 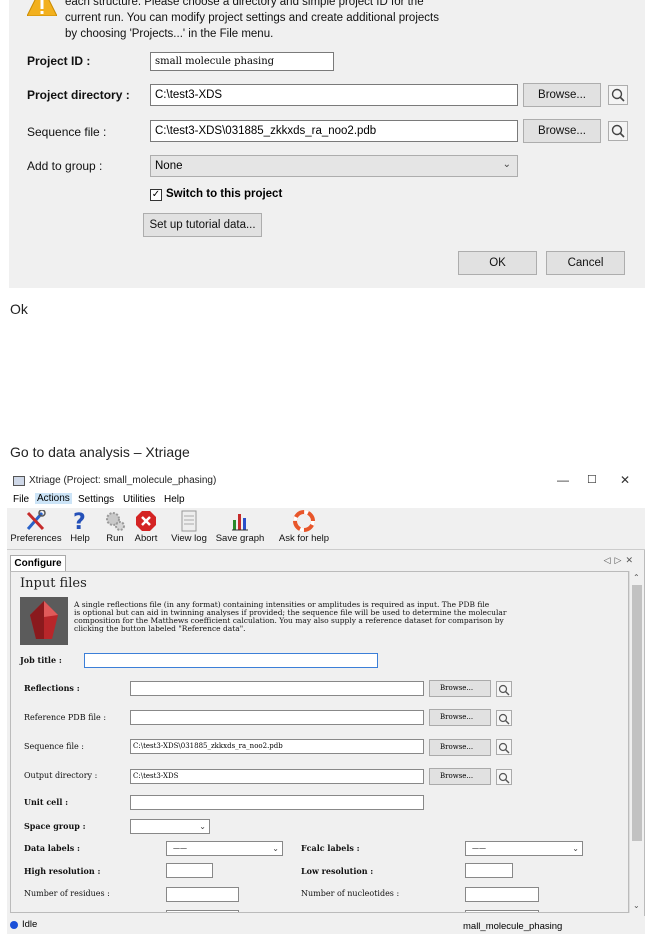 I want to click on maximize-icon: ☐, so click(x=592, y=479).